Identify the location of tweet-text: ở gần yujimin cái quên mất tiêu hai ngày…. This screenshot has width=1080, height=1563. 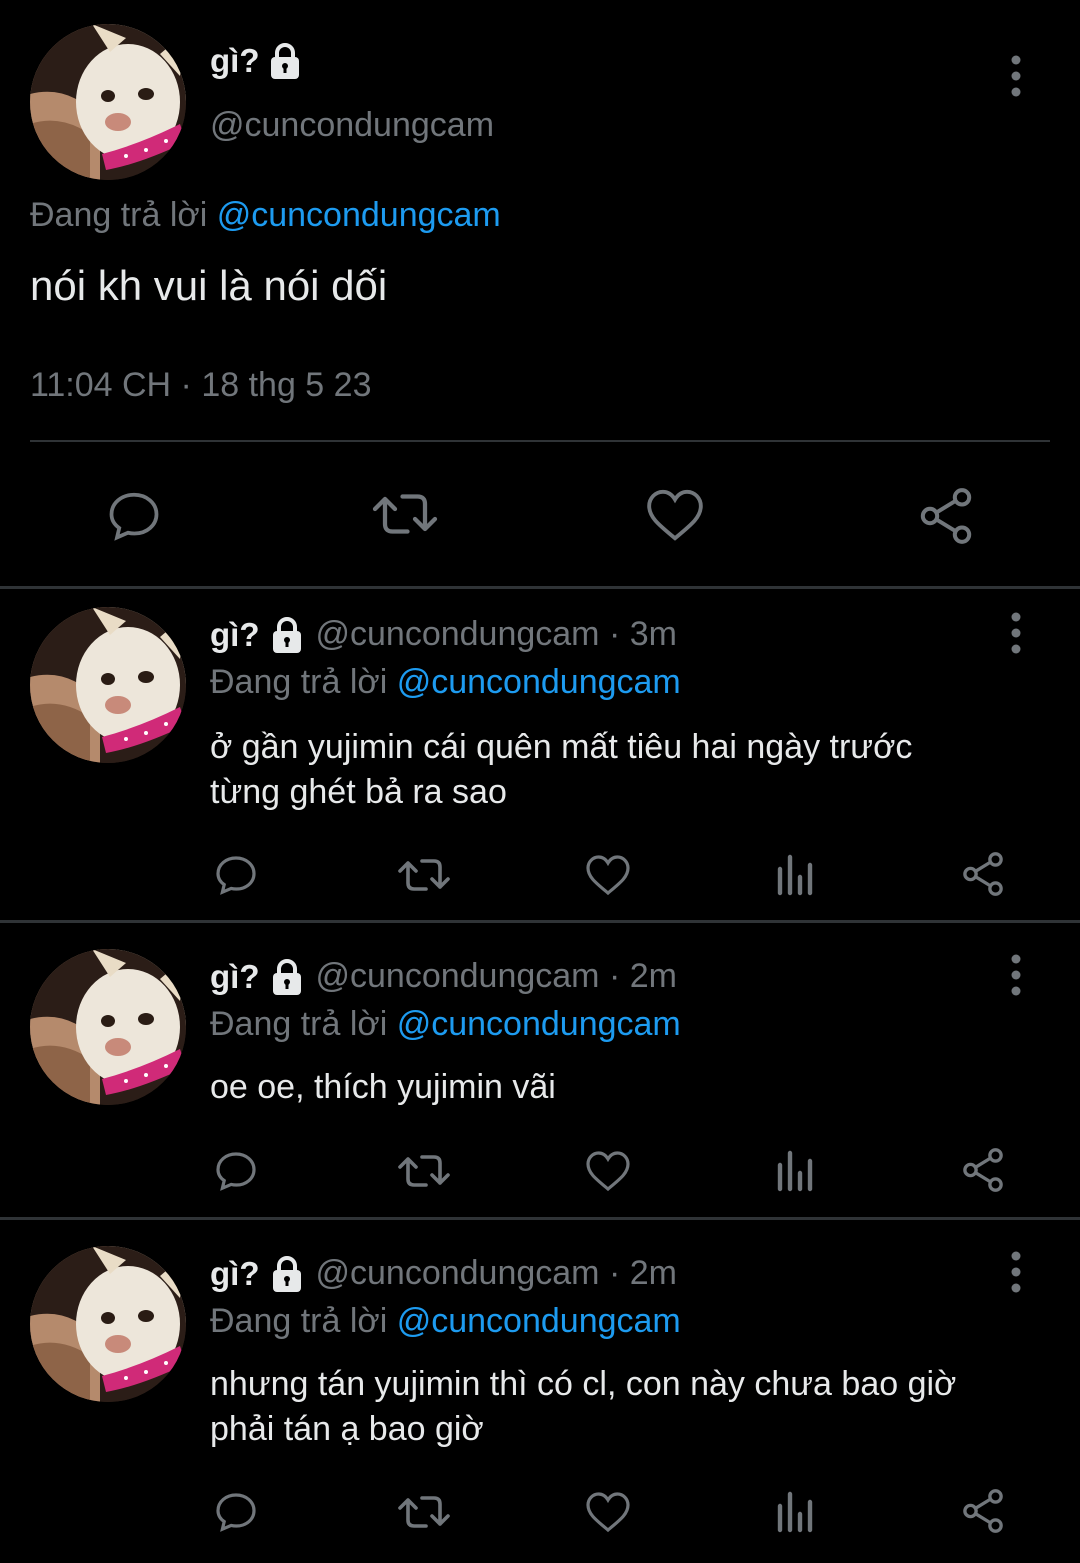
(635, 770).